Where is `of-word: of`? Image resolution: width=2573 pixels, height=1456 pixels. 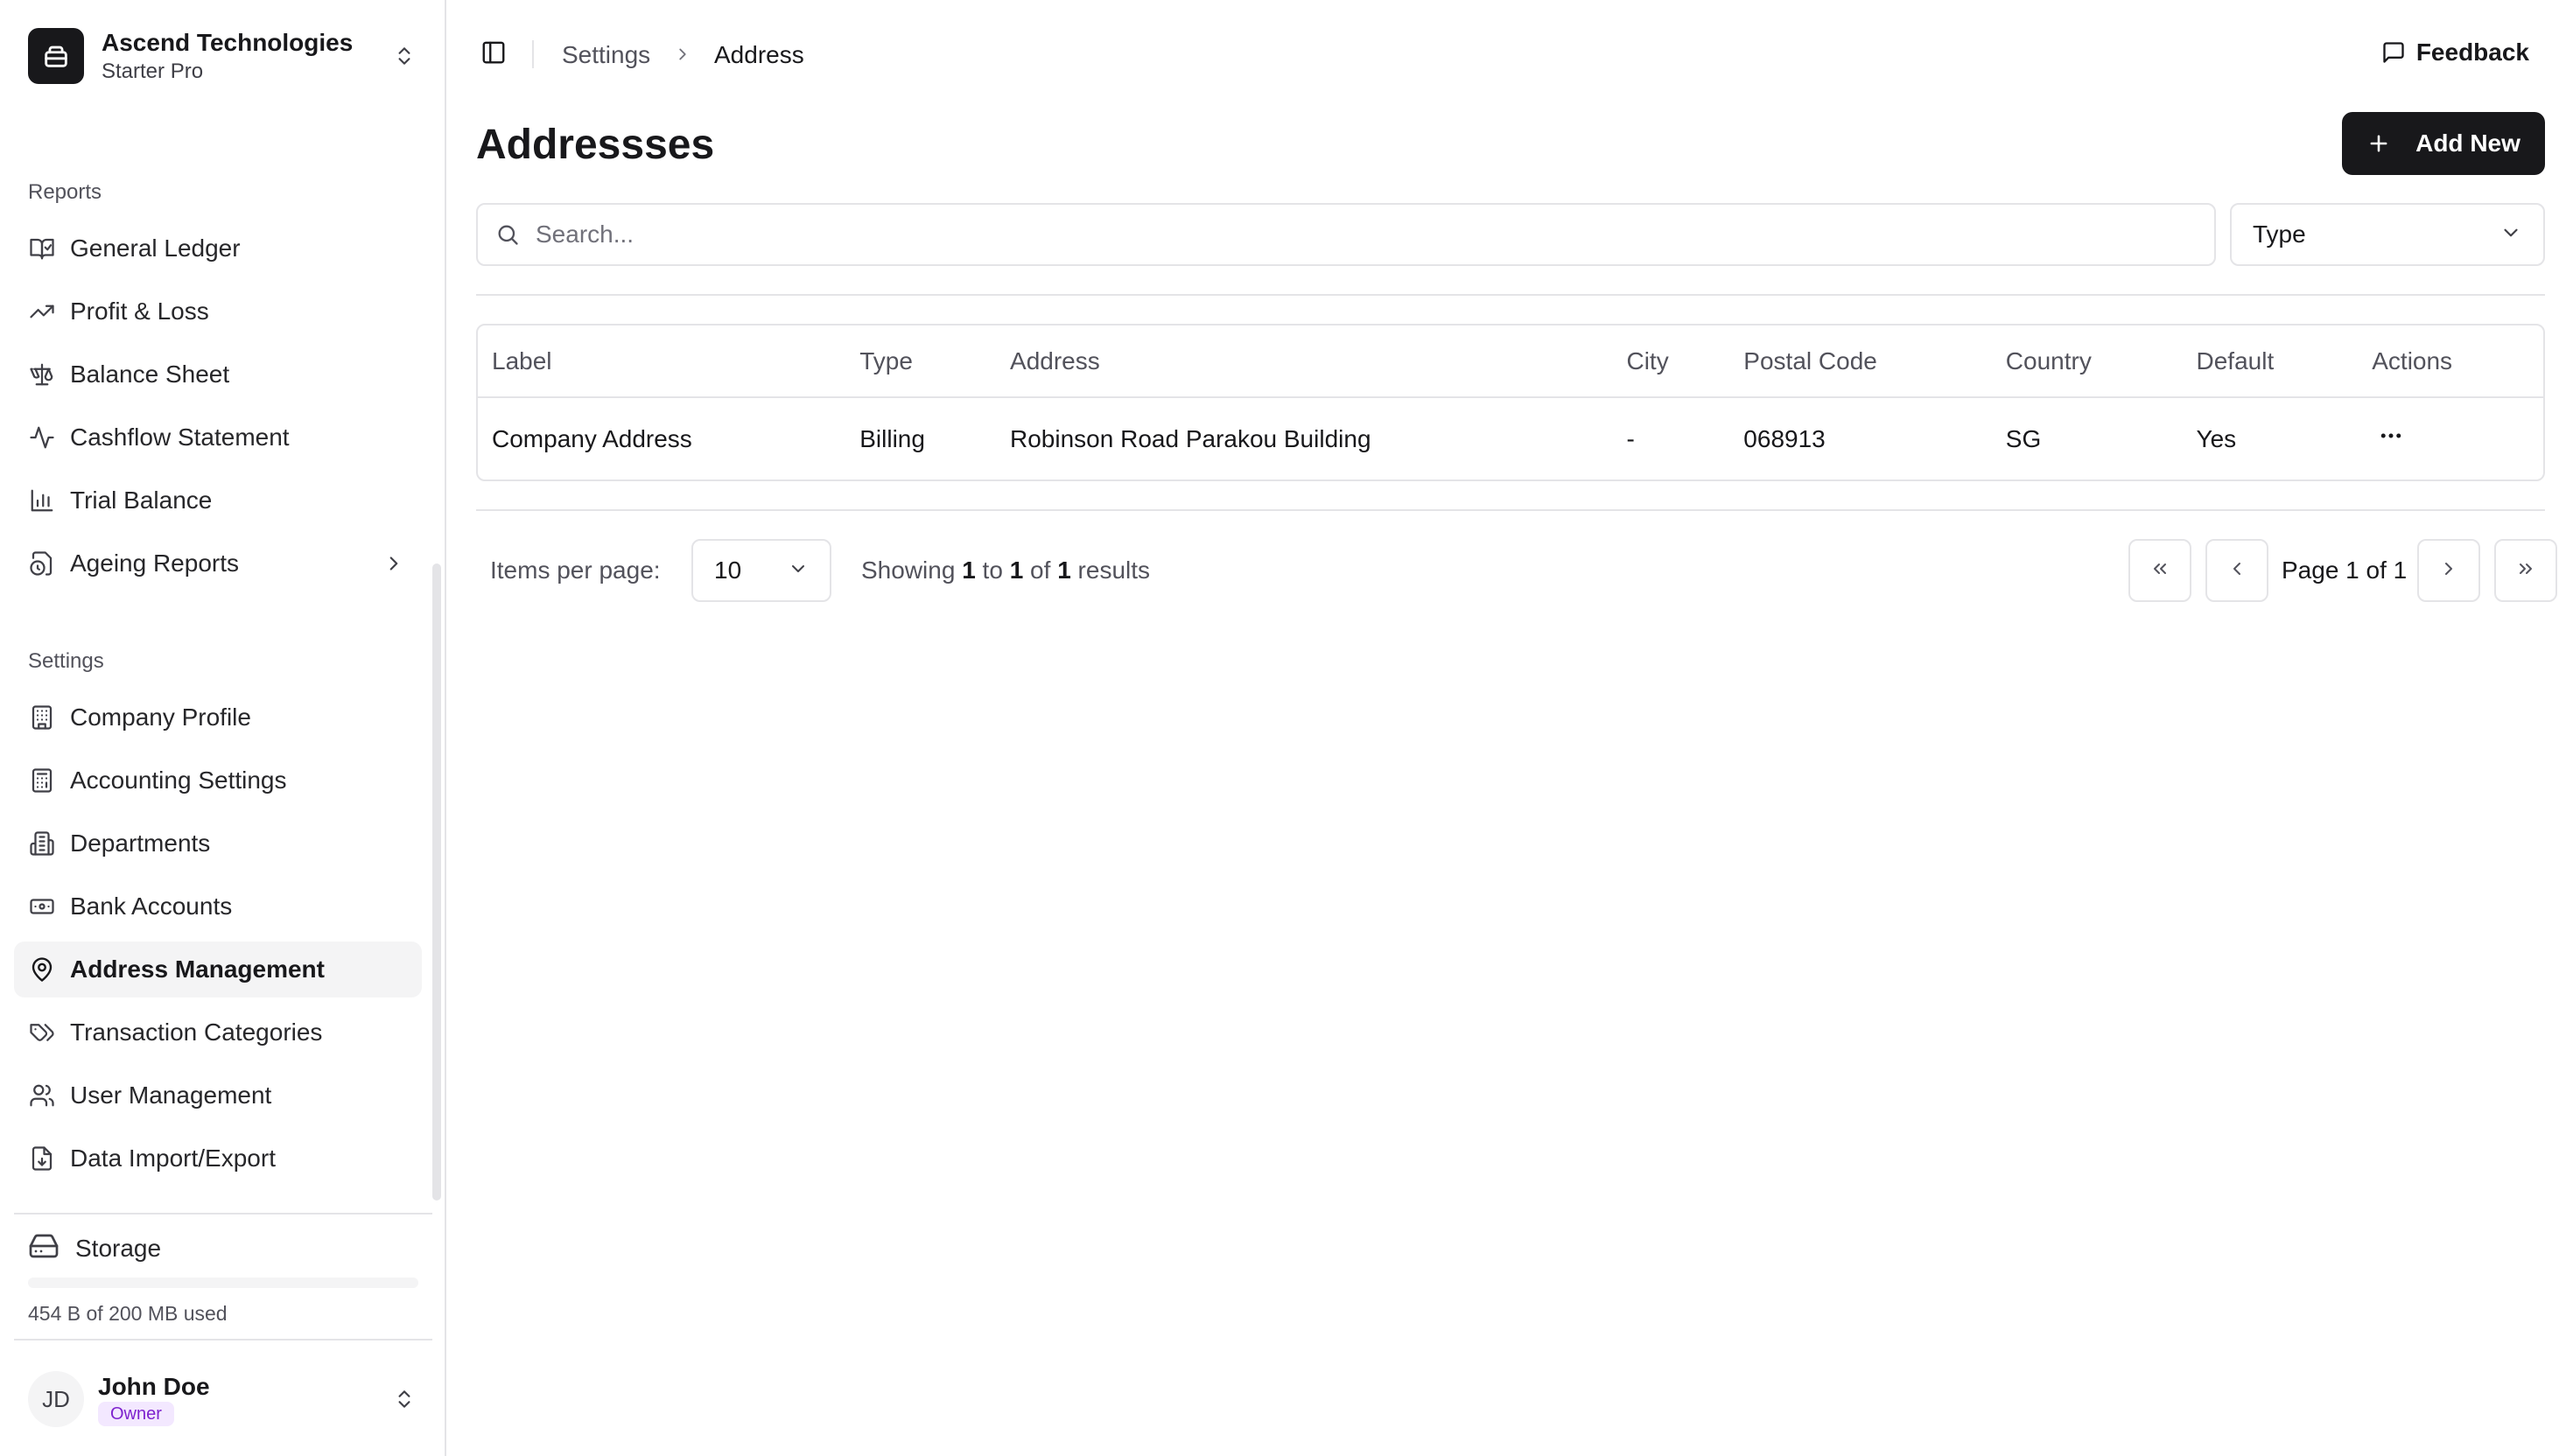
of-word: of is located at coordinates (1040, 570).